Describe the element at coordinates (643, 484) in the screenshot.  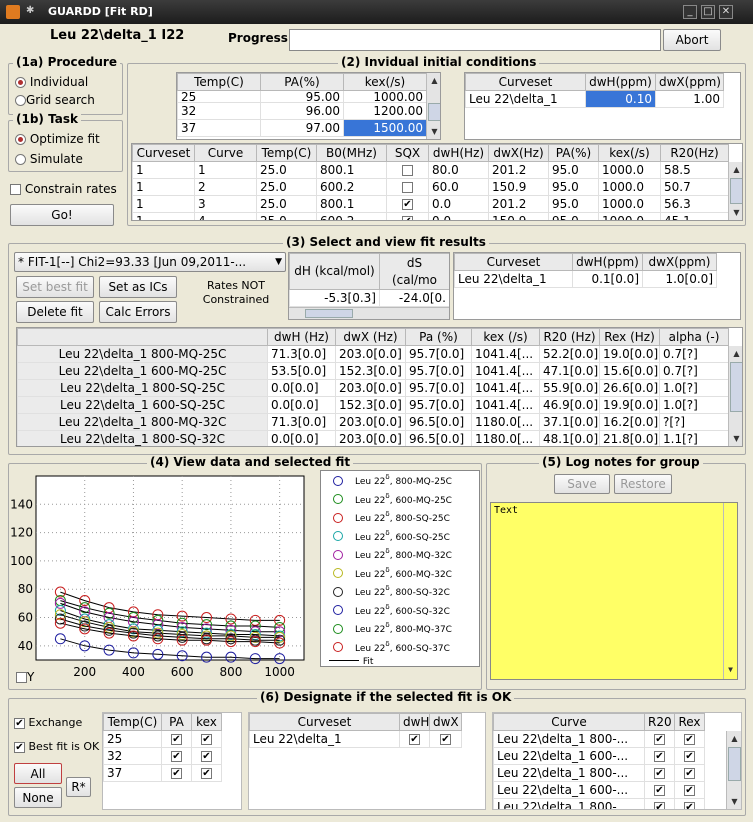
I see `restore-button: Restore` at that location.